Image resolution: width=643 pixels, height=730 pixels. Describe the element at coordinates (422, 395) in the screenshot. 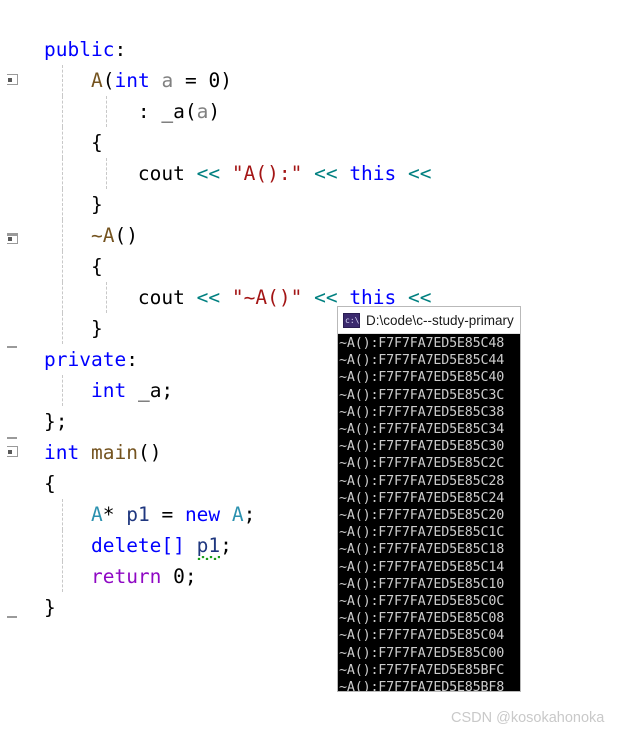

I see `console-output-line: ~A():F7F7FA7ED5E85C3C` at that location.